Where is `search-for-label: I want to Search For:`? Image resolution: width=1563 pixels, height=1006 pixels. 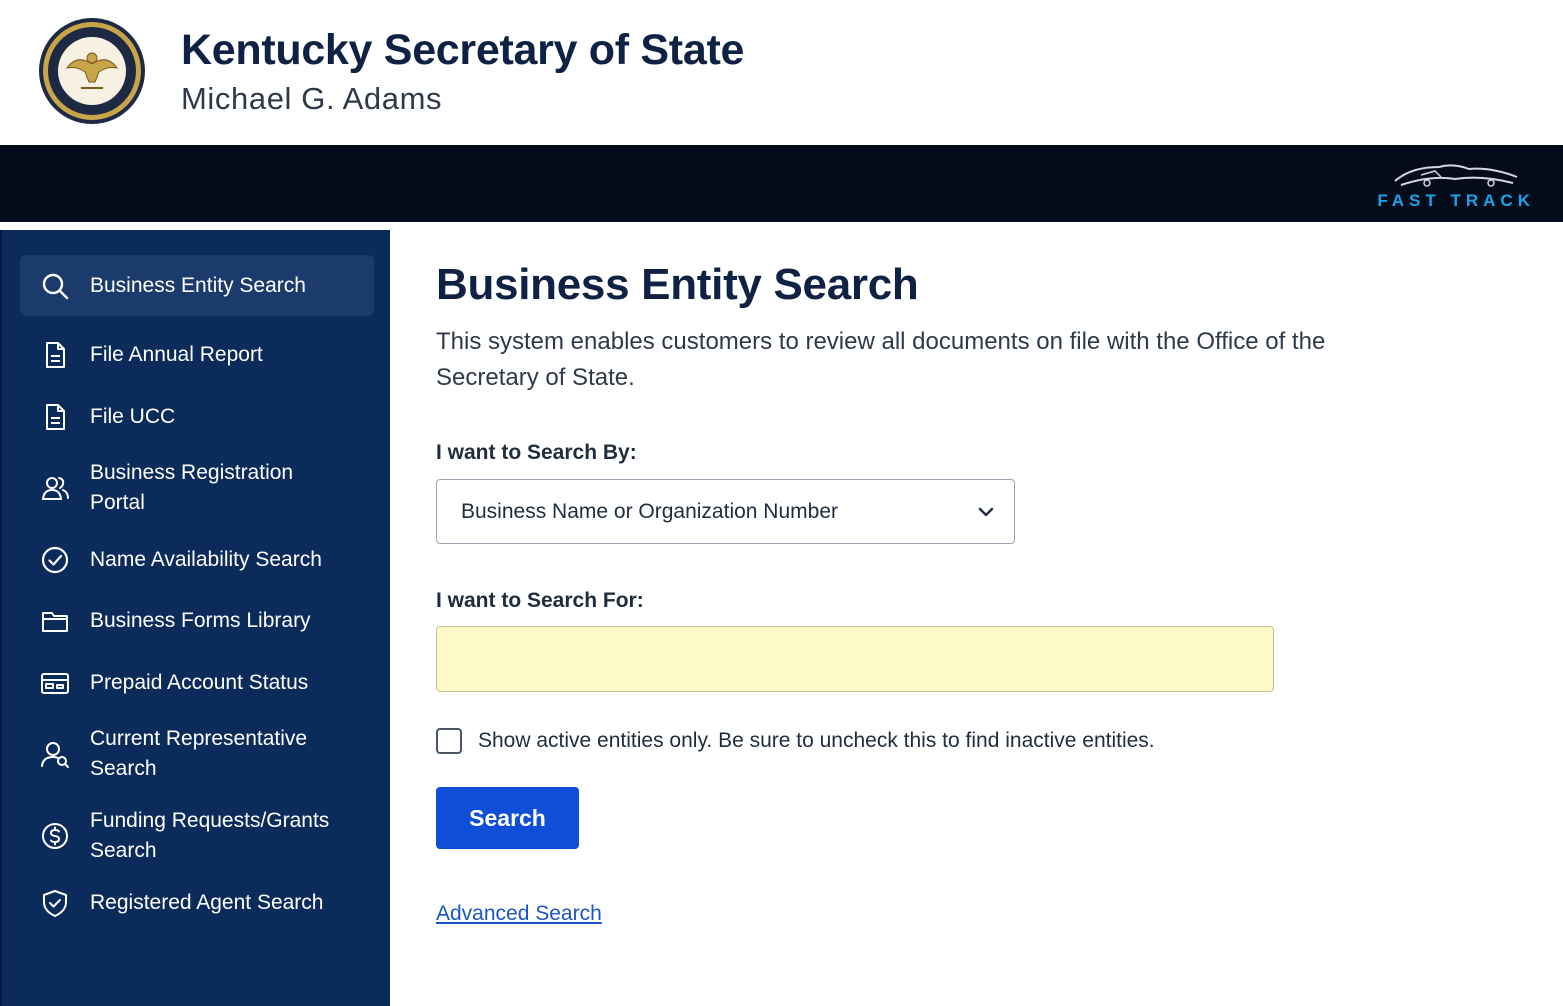
search-for-label: I want to Search For: is located at coordinates (540, 600).